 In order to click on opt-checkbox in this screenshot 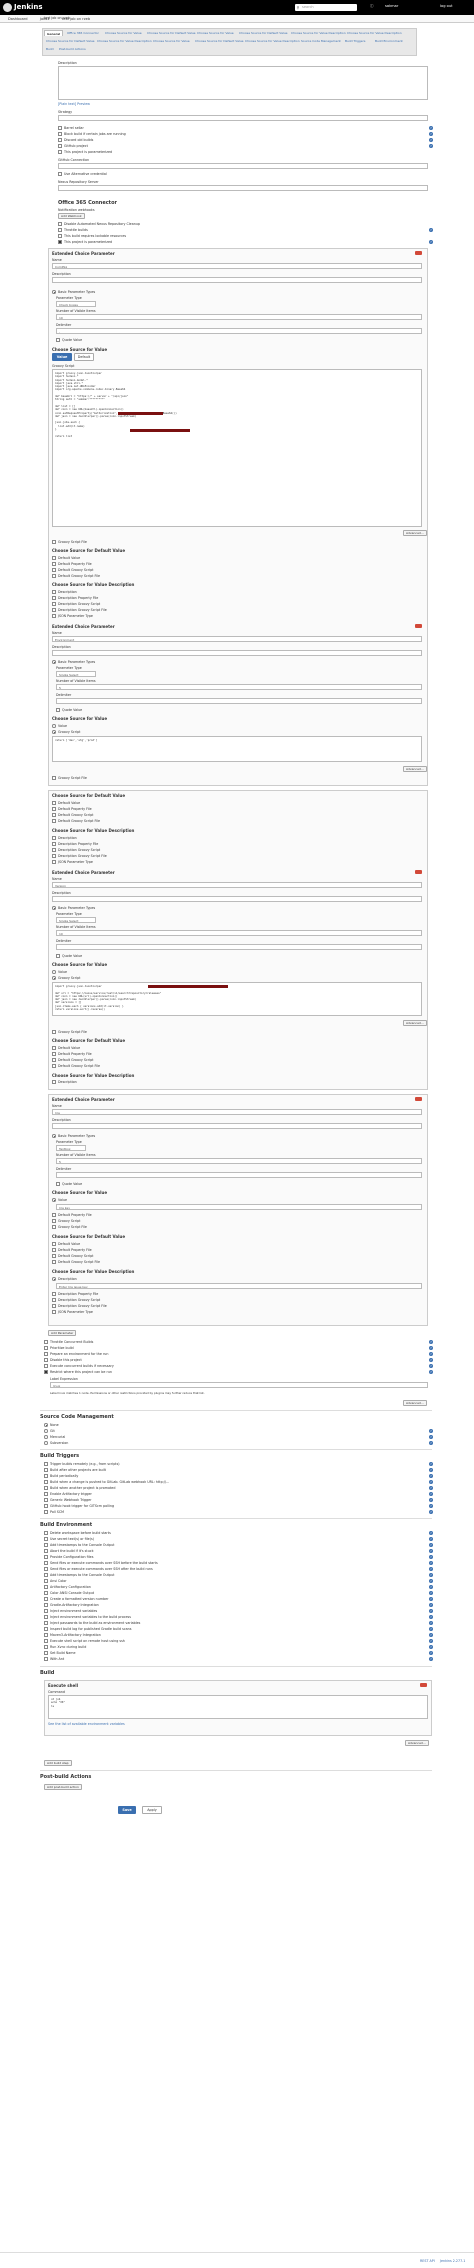, I will do `click(60, 128)`.